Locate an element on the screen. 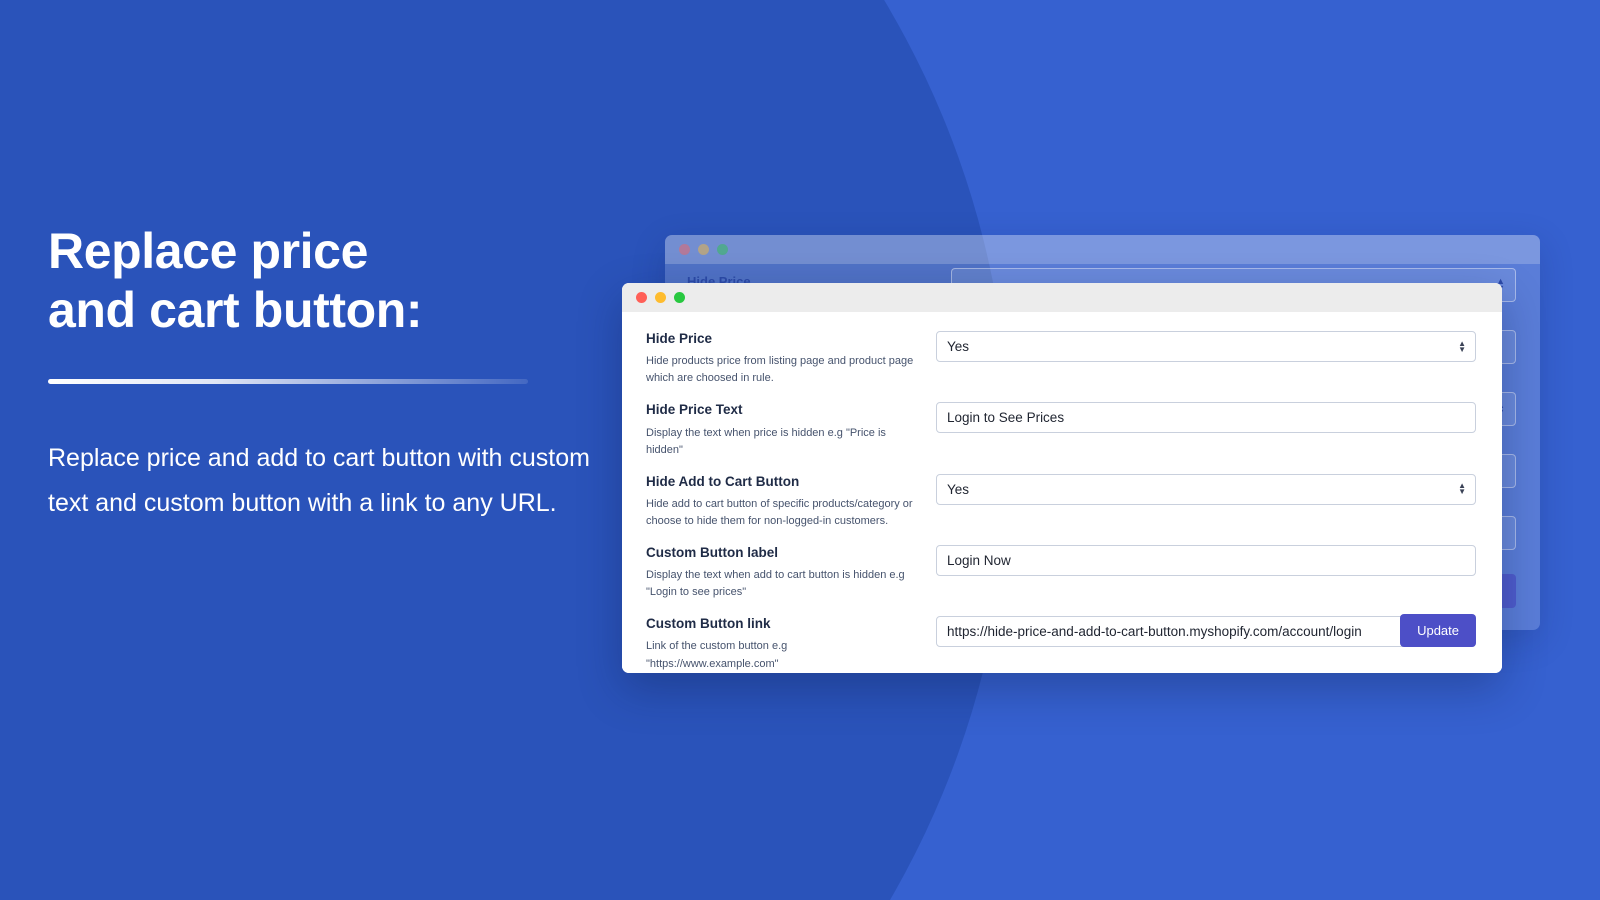 The width and height of the screenshot is (1600, 900). input-hide-price-text: Login to See Prices is located at coordinates (1206, 418).